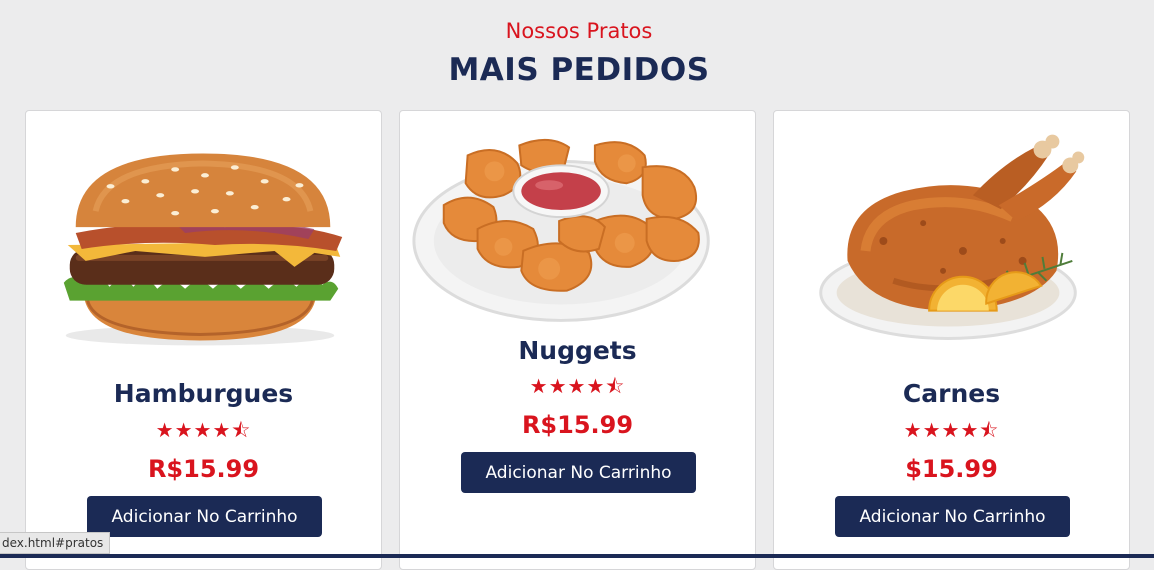  I want to click on nuggets-image, so click(561, 230).